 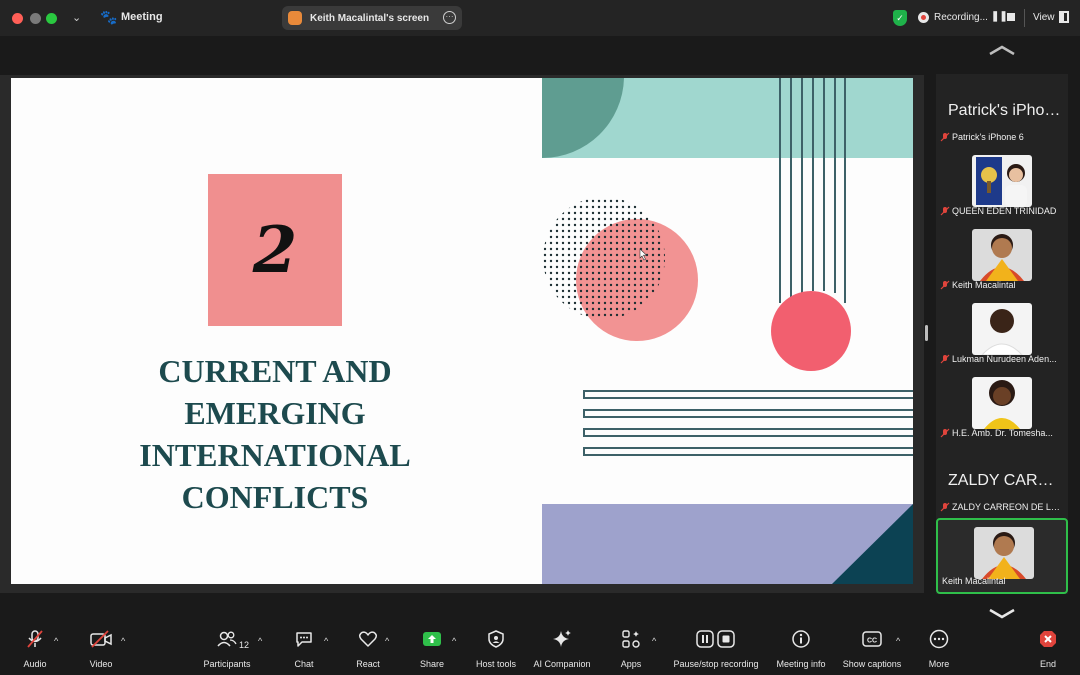 What do you see at coordinates (562, 664) in the screenshot?
I see `ai-companion-label: AI Companion` at bounding box center [562, 664].